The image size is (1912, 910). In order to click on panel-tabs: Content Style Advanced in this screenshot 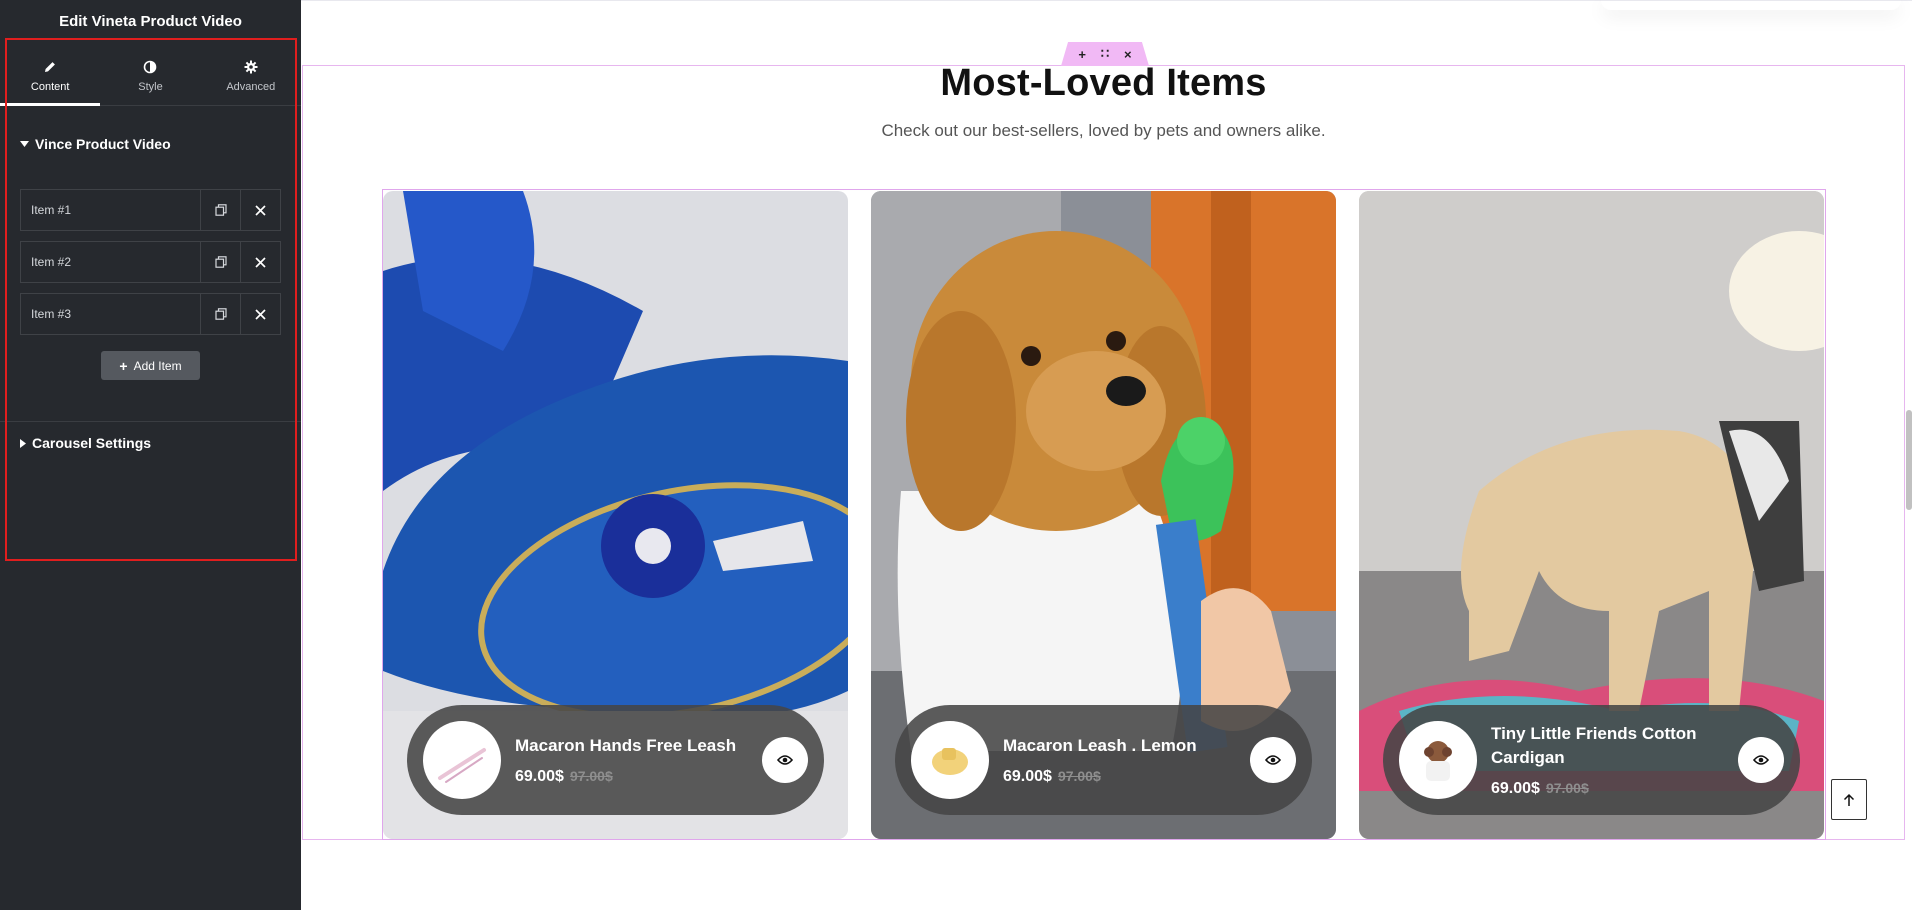, I will do `click(150, 75)`.